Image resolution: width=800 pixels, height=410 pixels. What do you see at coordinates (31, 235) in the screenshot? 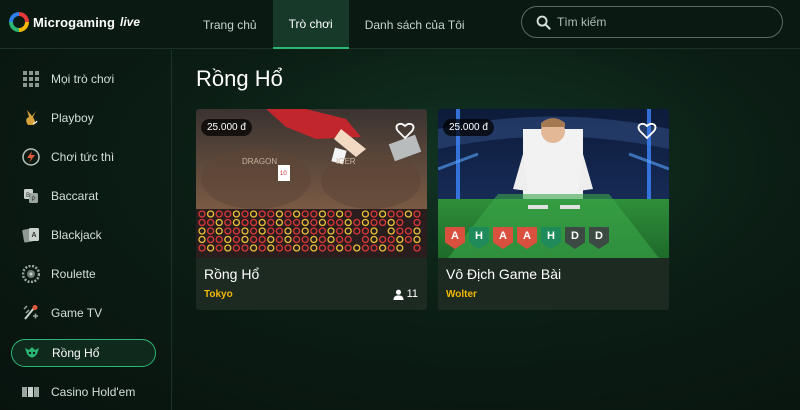
I see `cards-icon: A` at bounding box center [31, 235].